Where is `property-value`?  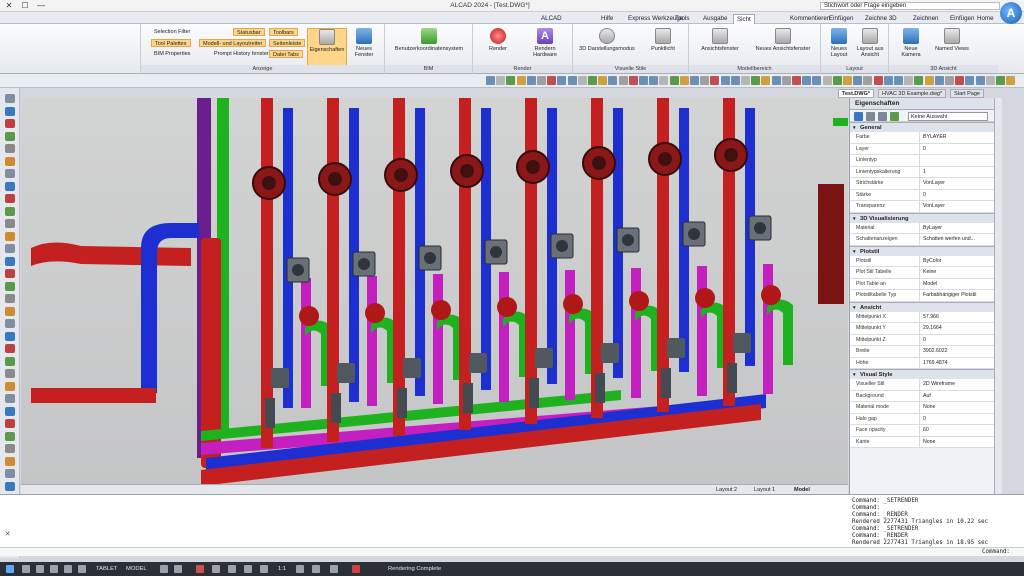
property-value is located at coordinates (957, 160).